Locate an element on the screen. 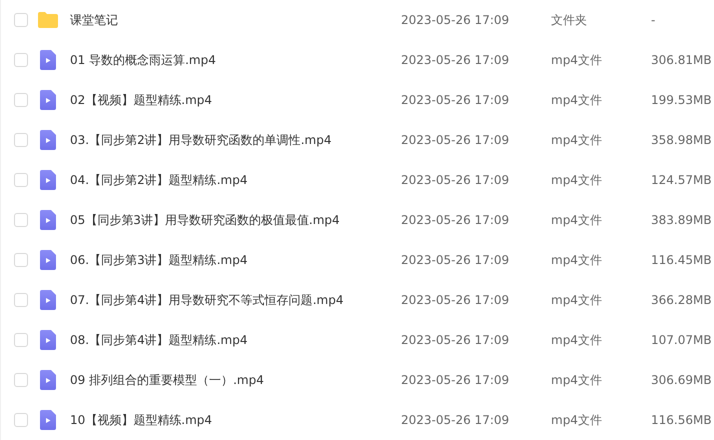 The image size is (714, 440). file-name: 02【视频】题型精练.mp4 is located at coordinates (235, 100).